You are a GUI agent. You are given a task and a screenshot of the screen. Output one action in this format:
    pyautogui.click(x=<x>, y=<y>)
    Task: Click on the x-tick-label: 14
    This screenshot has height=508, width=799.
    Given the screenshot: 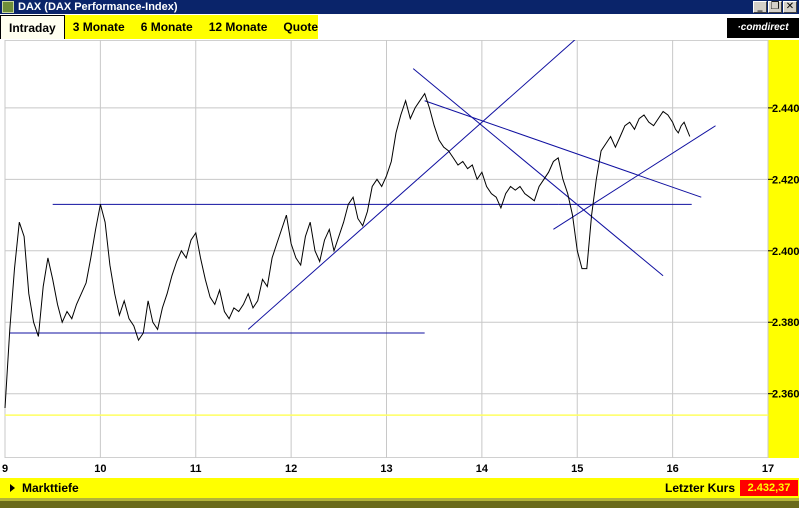 What is the action you would take?
    pyautogui.click(x=482, y=469)
    